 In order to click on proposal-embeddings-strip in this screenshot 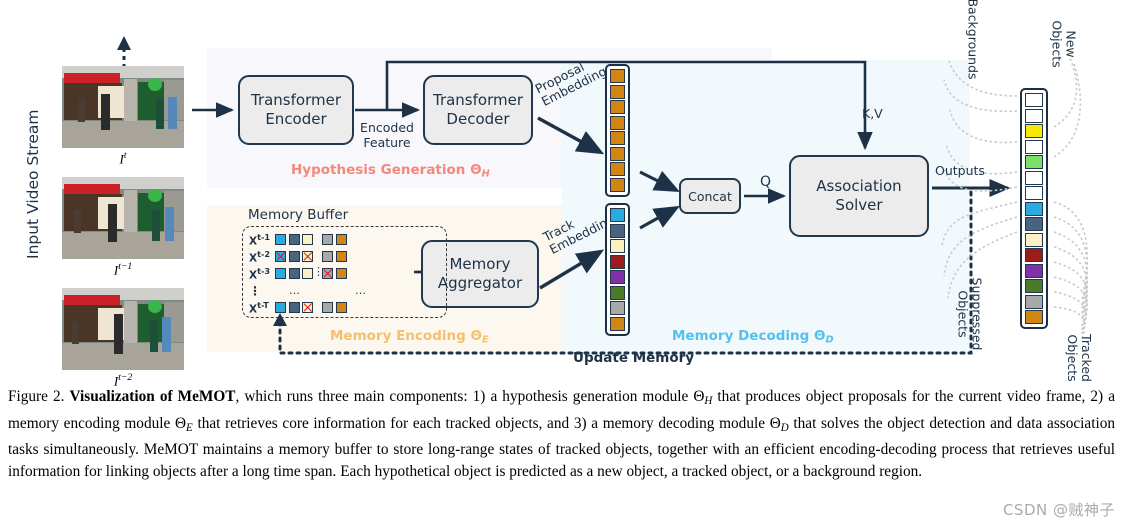, I will do `click(617, 130)`.